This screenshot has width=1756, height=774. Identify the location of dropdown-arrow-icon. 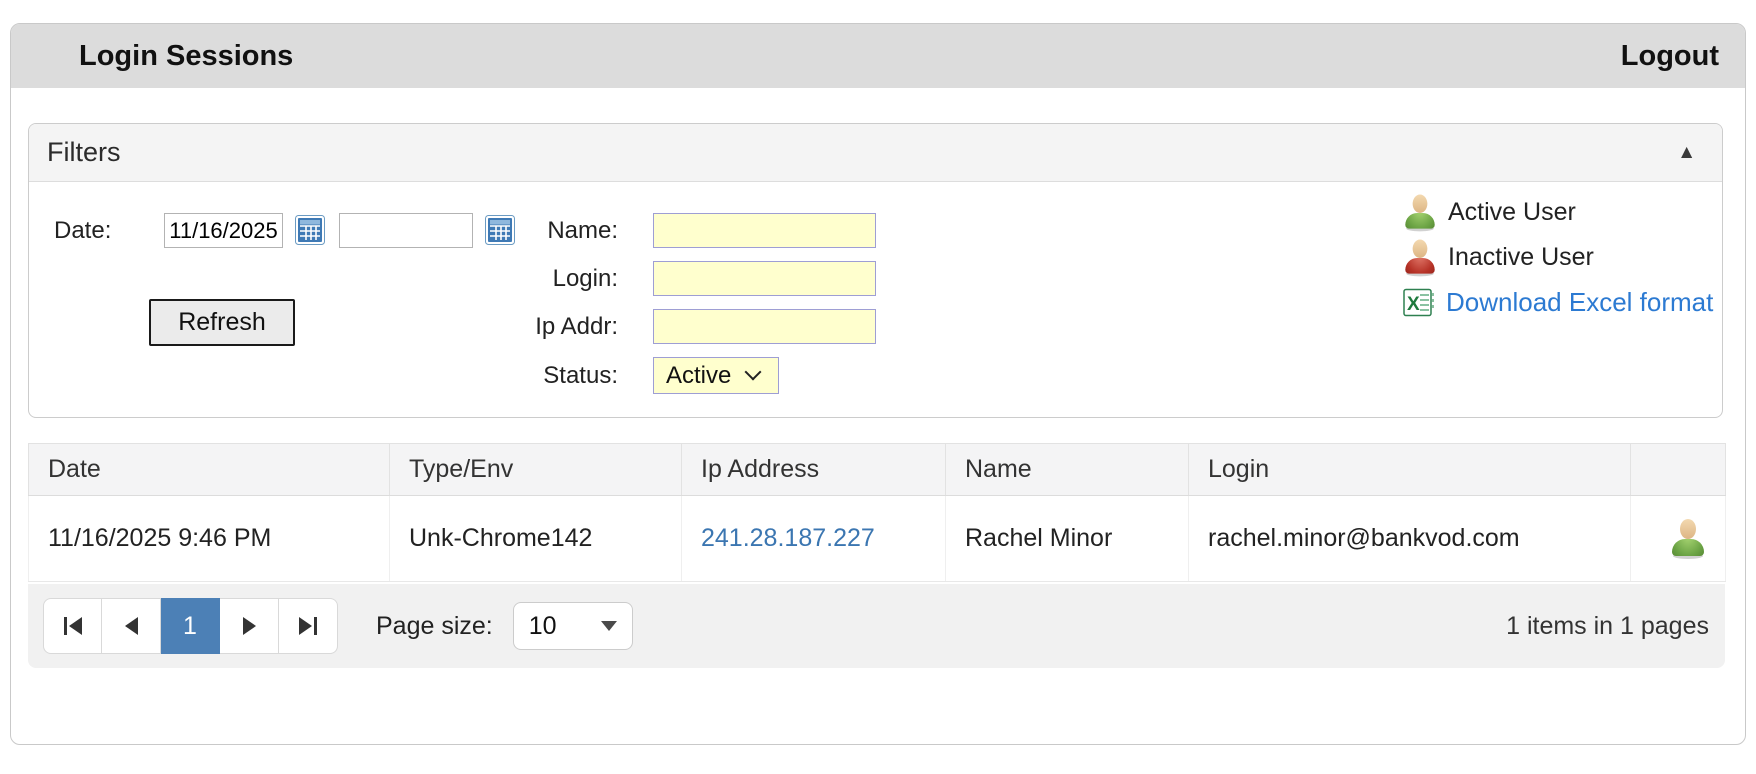
(608, 626).